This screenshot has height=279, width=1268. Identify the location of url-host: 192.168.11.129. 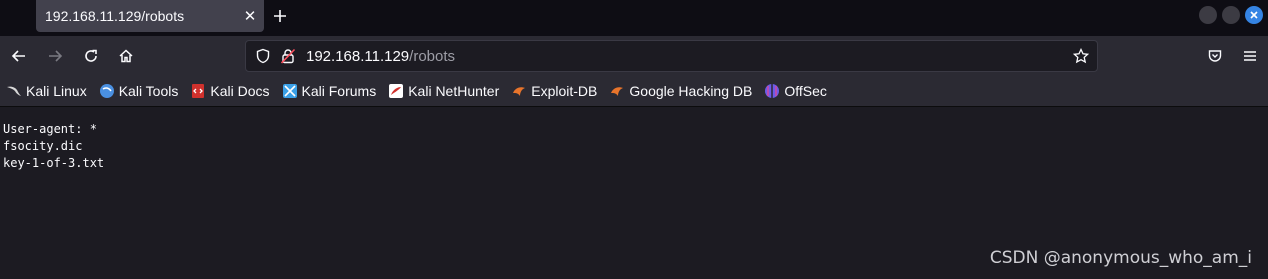
(358, 56).